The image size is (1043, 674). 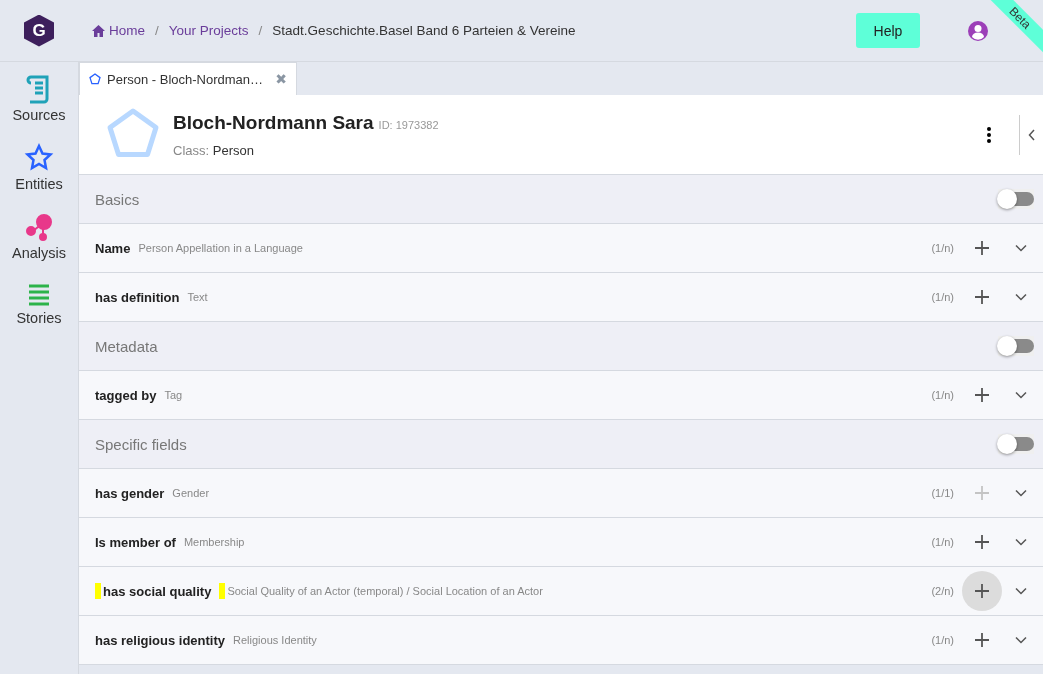 I want to click on chevron-left-icon, so click(x=1031, y=134).